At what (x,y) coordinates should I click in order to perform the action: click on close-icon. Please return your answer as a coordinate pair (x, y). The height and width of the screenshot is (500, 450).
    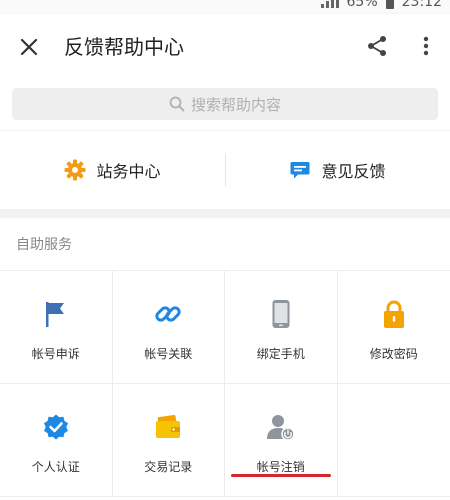
    Looking at the image, I should click on (29, 47).